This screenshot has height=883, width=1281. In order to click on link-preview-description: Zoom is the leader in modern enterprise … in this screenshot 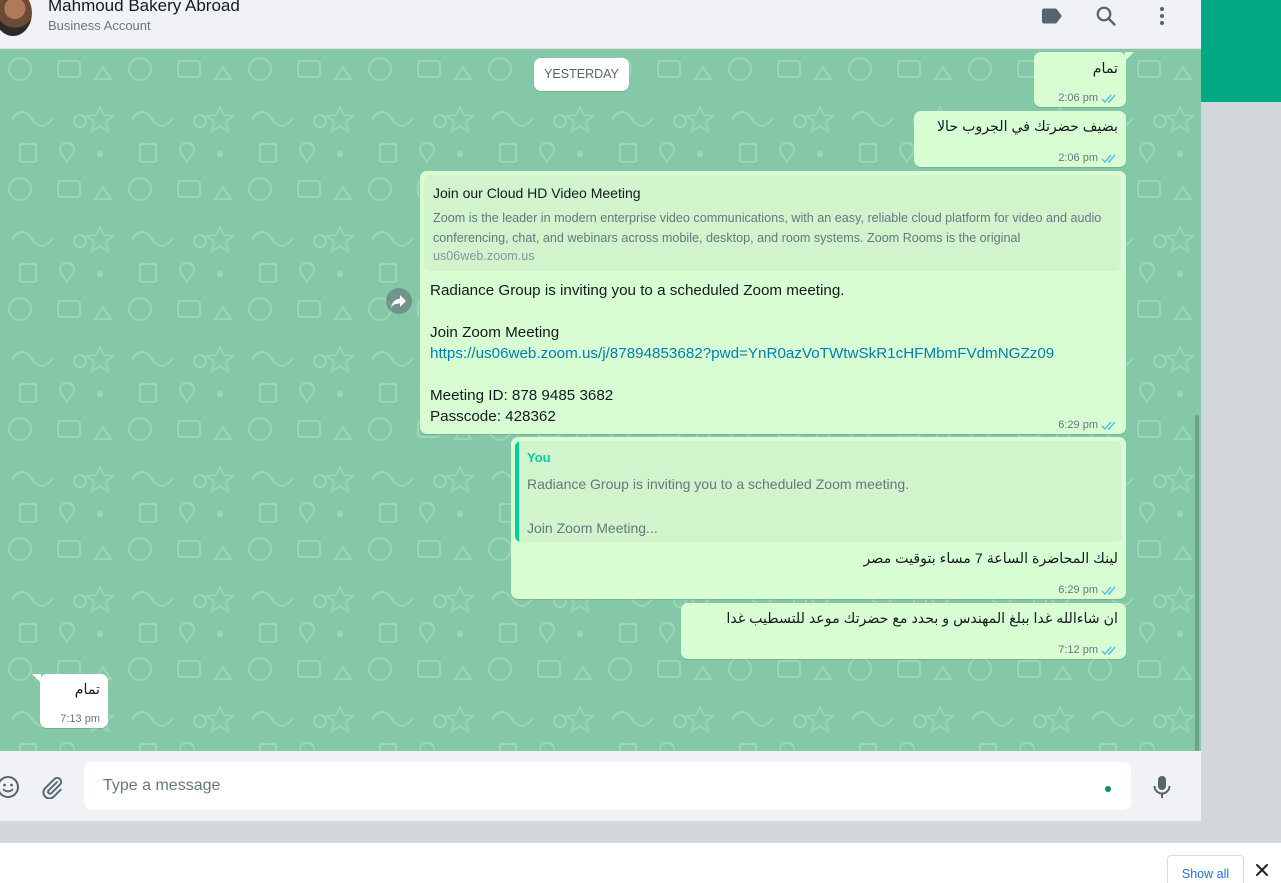, I will do `click(767, 228)`.